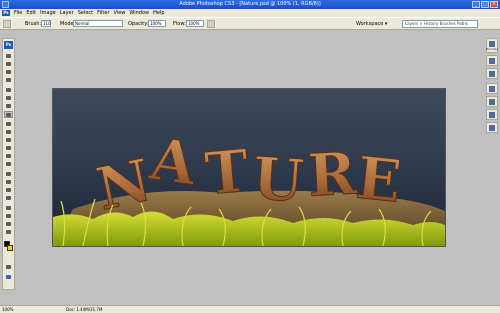  Describe the element at coordinates (139, 13) in the screenshot. I see `menu-window: Window` at that location.